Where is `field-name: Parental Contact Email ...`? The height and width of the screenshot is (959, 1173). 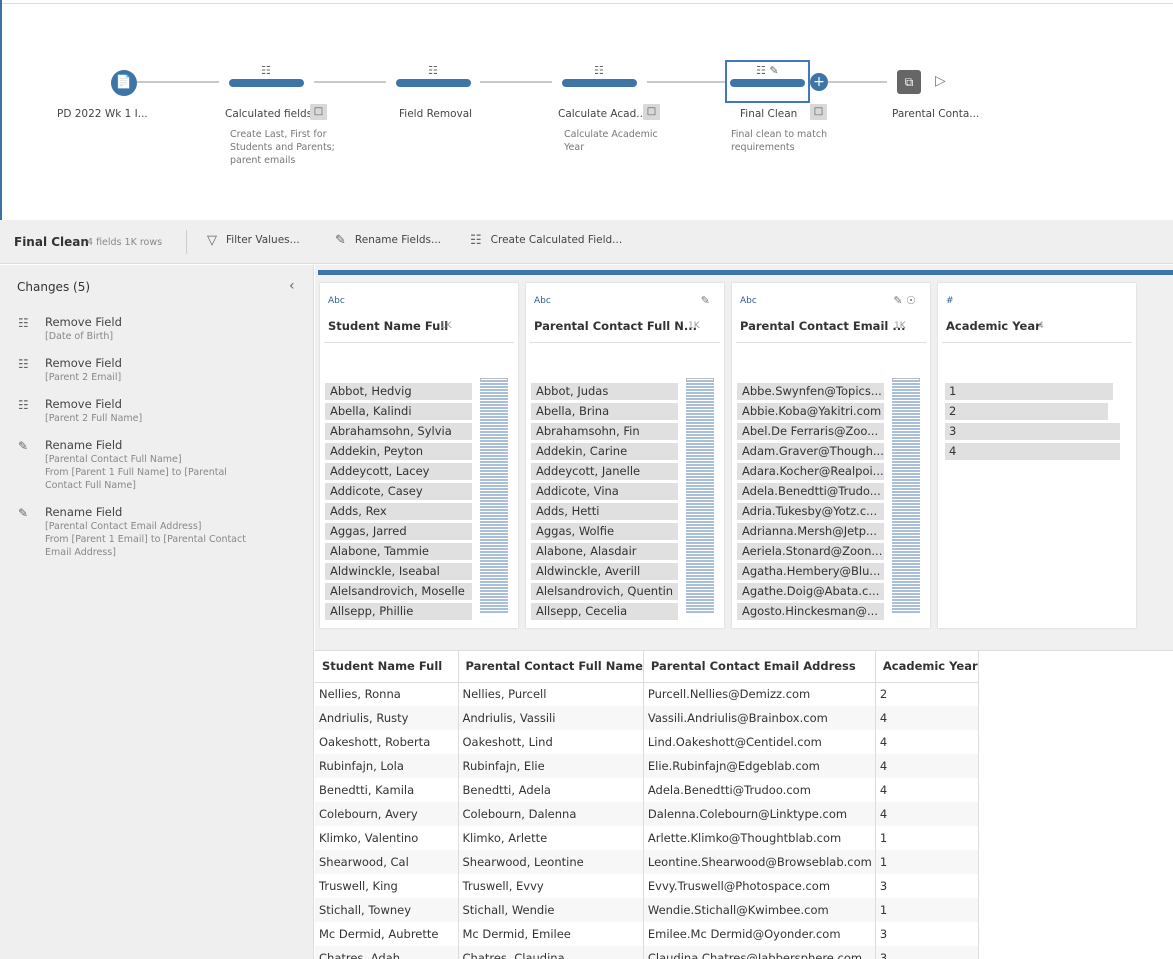
field-name: Parental Contact Email ... is located at coordinates (822, 326).